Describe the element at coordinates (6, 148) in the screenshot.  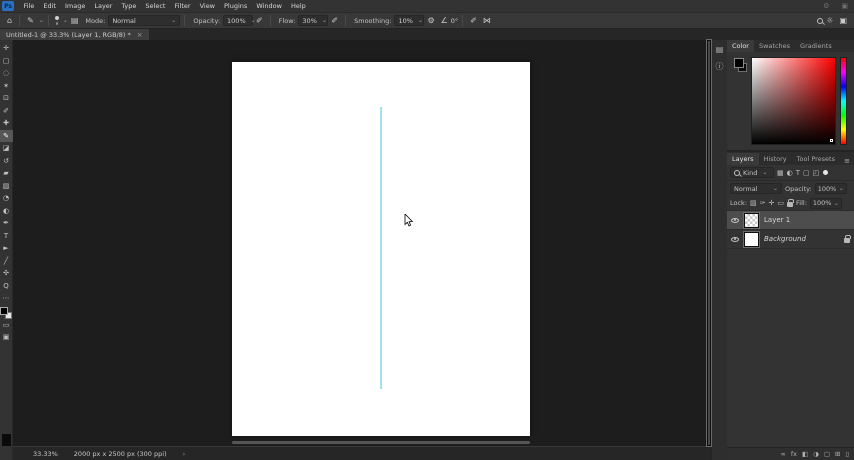
I see `clone-stamp-tool: ◪` at that location.